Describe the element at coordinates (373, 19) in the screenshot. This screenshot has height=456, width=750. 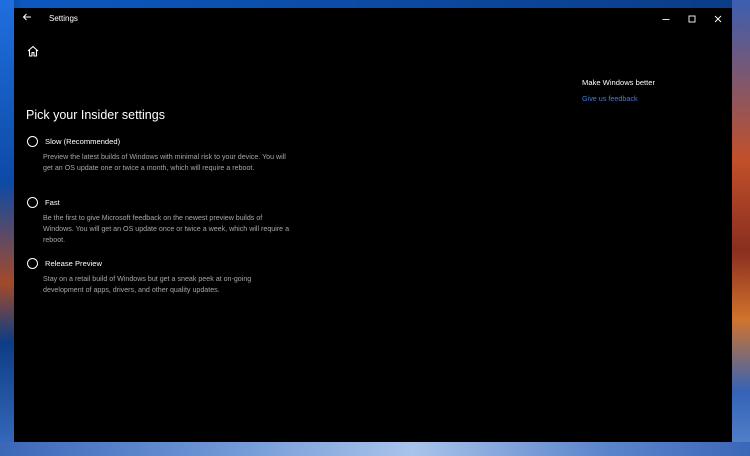
I see `title-bar: Settings` at that location.